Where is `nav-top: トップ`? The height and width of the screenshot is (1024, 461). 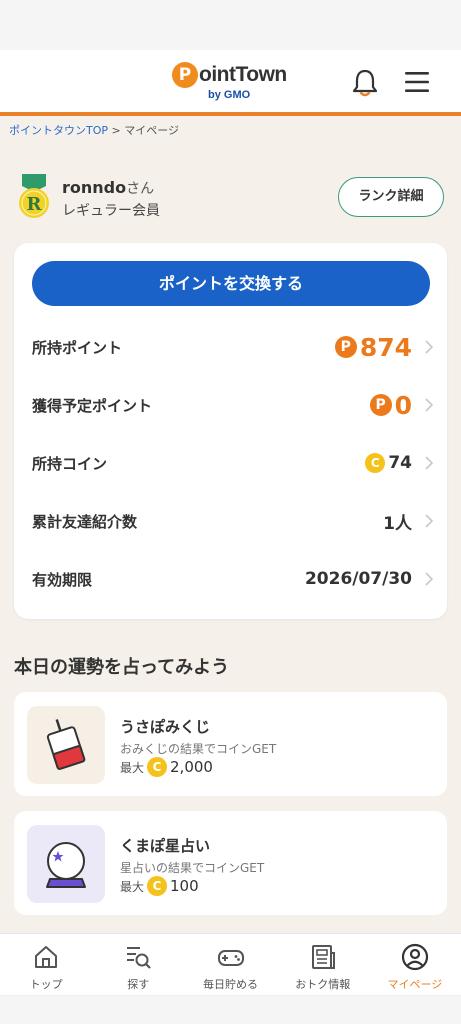
nav-top: トップ is located at coordinates (46, 965).